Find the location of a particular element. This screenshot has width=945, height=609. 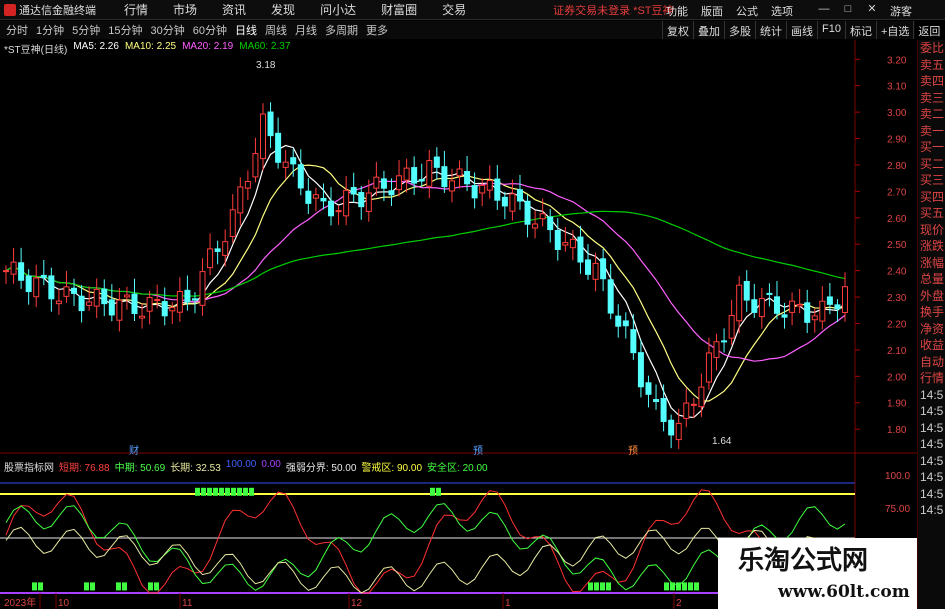

menu-wealth: 财富圈 is located at coordinates (399, 9).